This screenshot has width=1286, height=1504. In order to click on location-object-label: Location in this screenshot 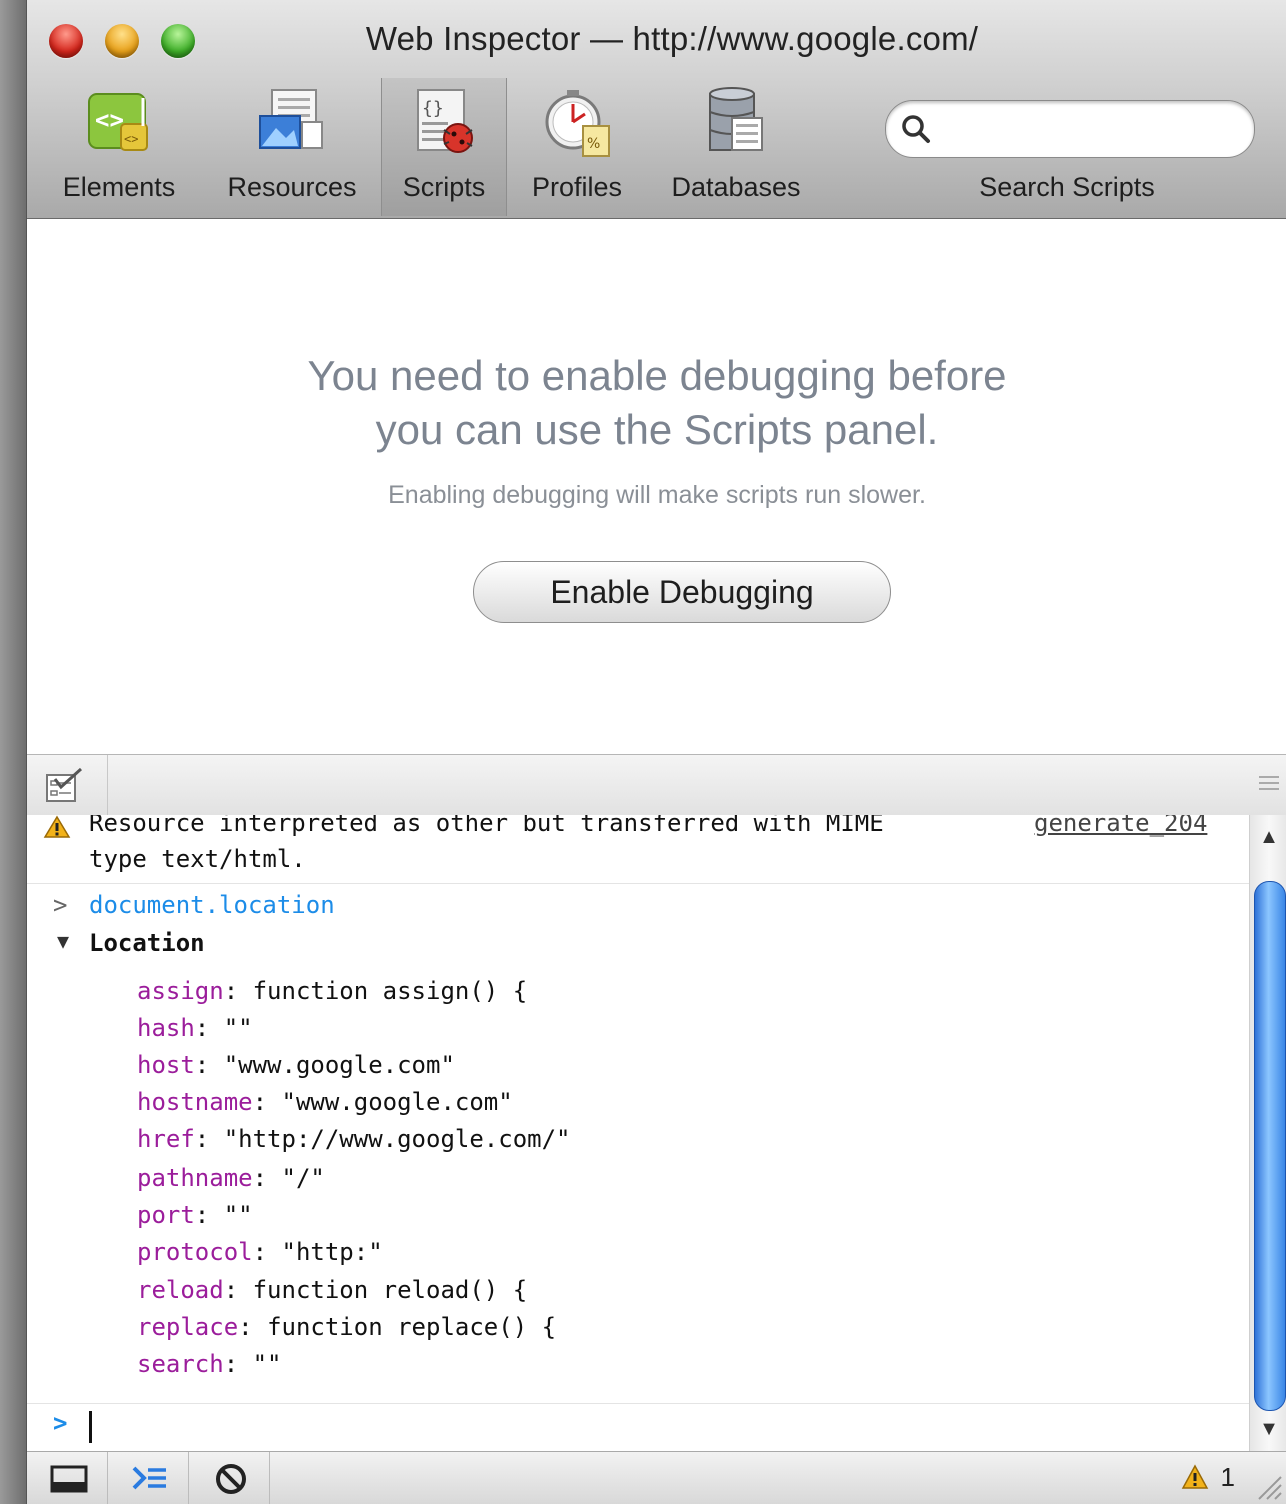, I will do `click(147, 943)`.